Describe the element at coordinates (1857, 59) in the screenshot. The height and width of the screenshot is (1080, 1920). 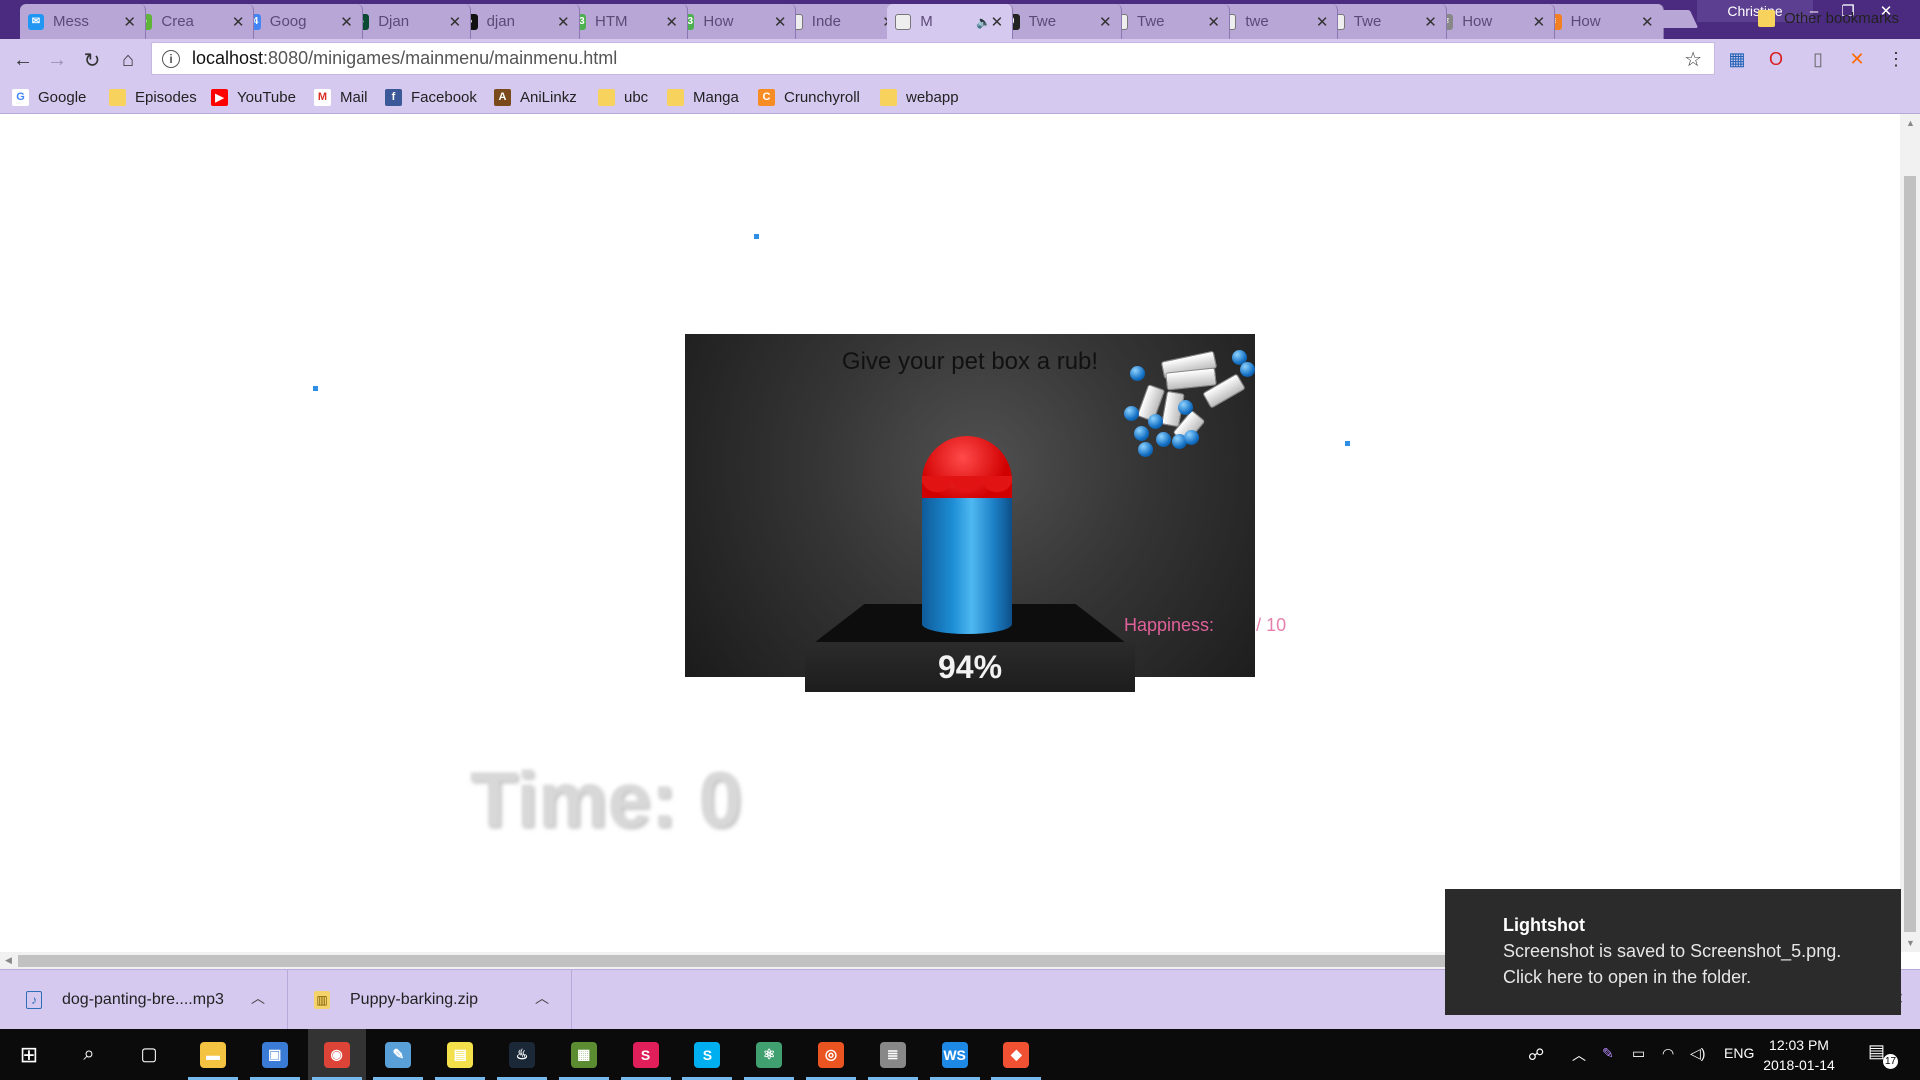
I see `extension-orange-icon: ✕` at that location.